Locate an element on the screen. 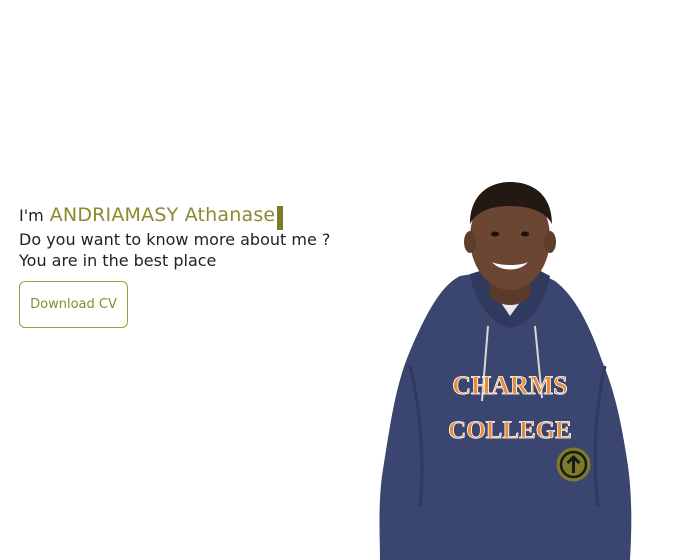  hoodie-print-line1: CHARMS is located at coordinates (510, 385).